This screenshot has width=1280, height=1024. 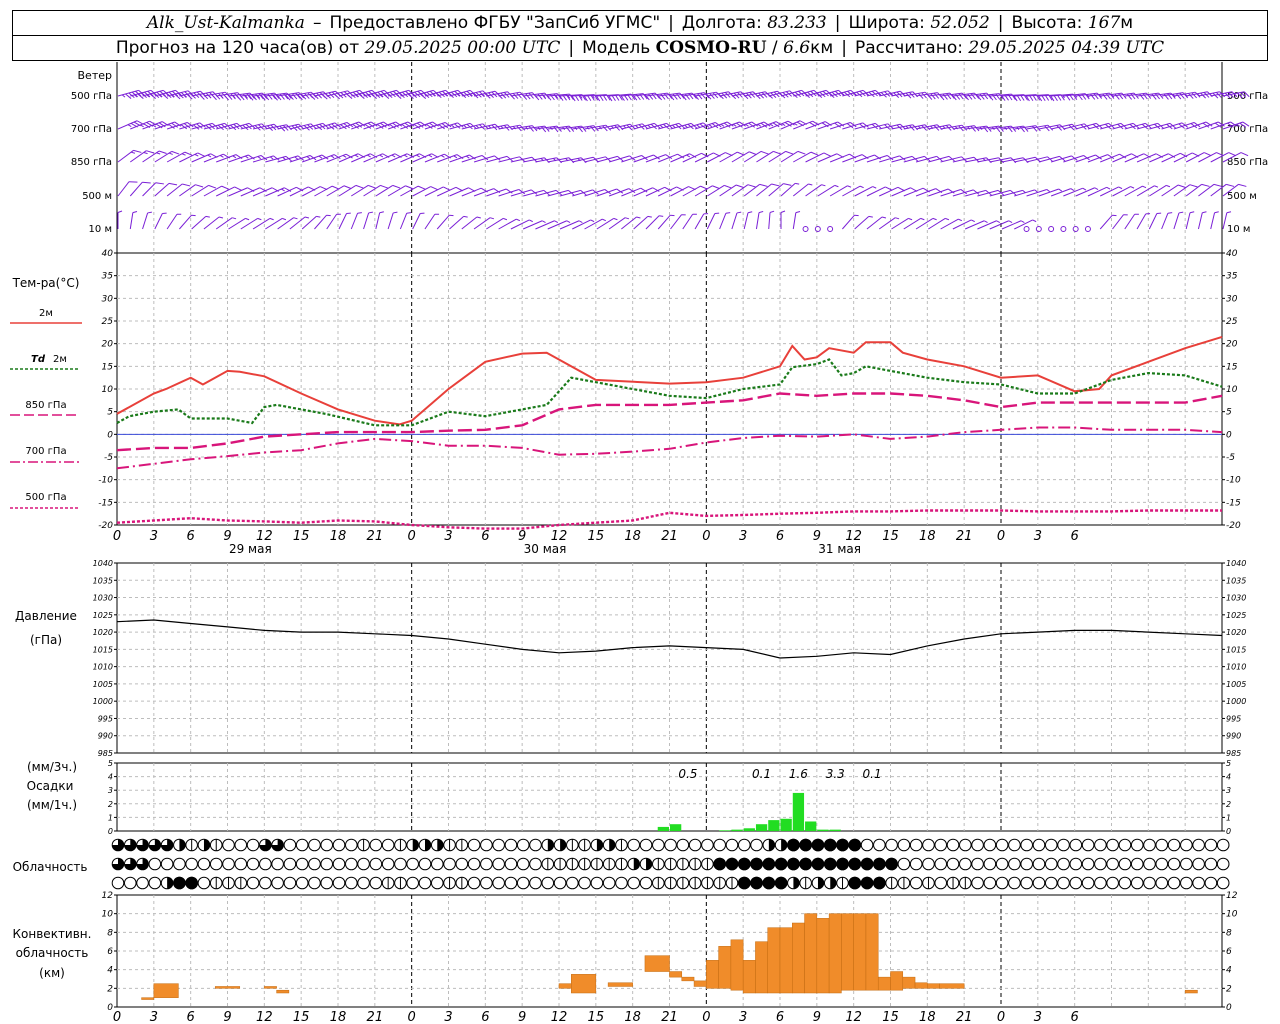 What do you see at coordinates (412, 1017) in the screenshot?
I see `hour-tick-label-bottom: 0` at bounding box center [412, 1017].